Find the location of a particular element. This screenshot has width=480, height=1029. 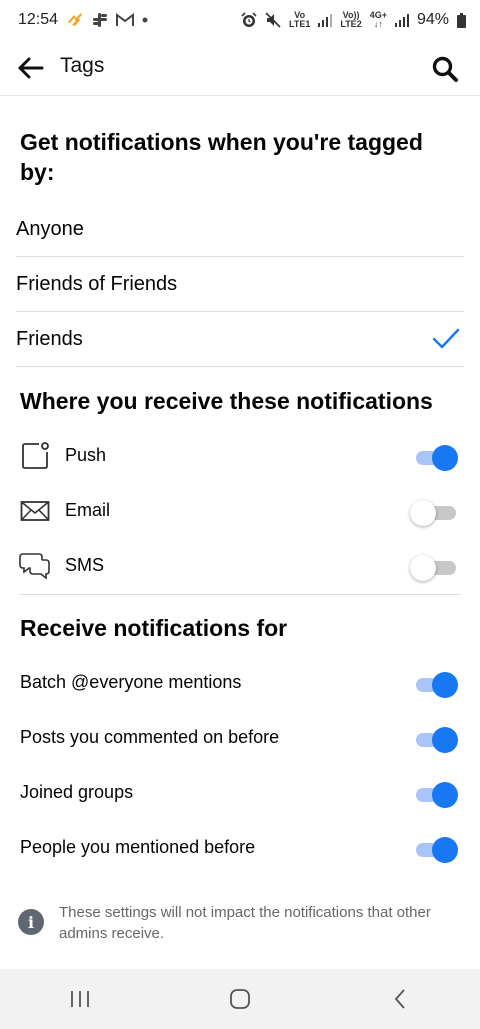

app-notification-icon is located at coordinates (75, 20).